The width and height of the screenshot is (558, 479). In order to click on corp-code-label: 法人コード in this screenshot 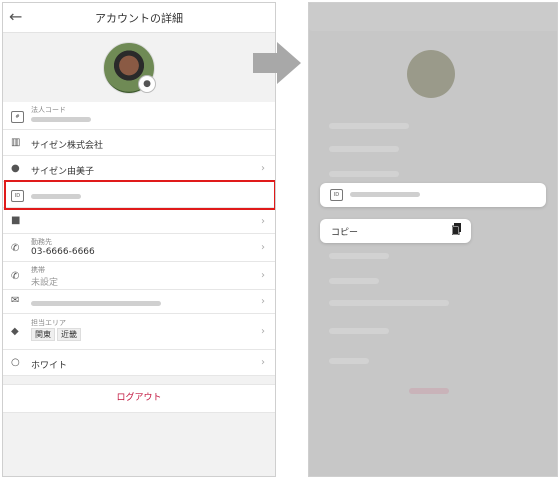, I will do `click(48, 110)`.